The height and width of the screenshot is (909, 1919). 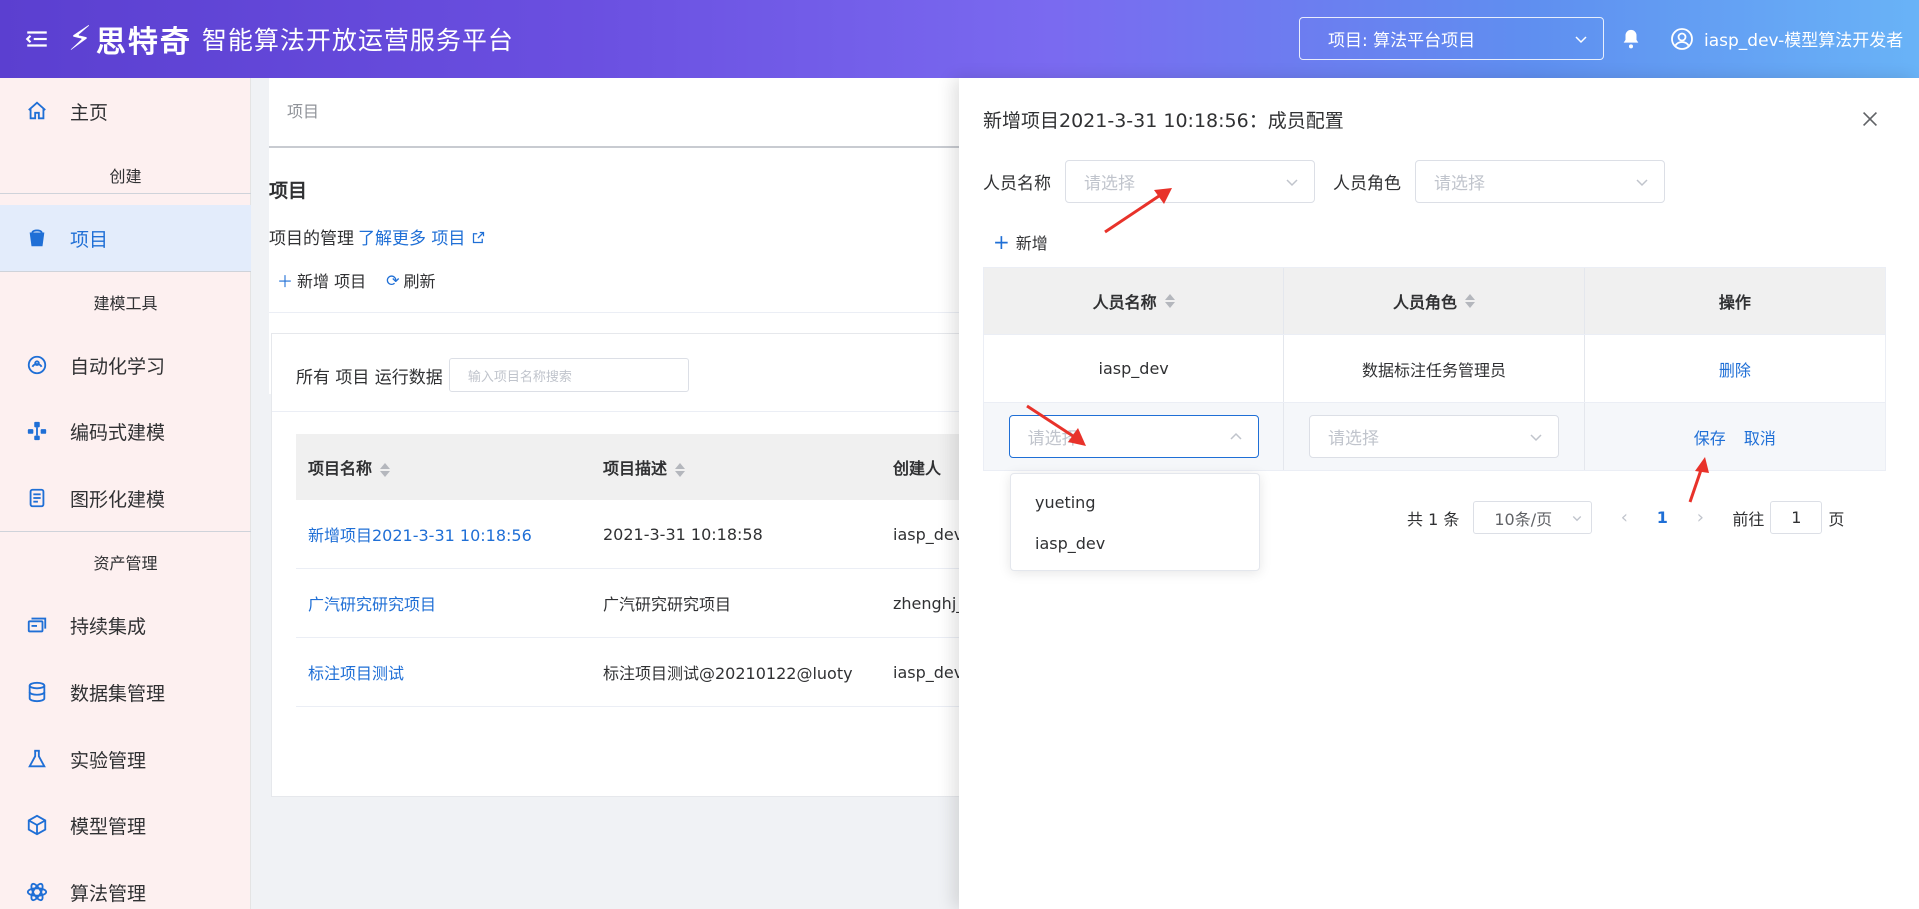 What do you see at coordinates (1682, 38) in the screenshot?
I see `user-icon` at bounding box center [1682, 38].